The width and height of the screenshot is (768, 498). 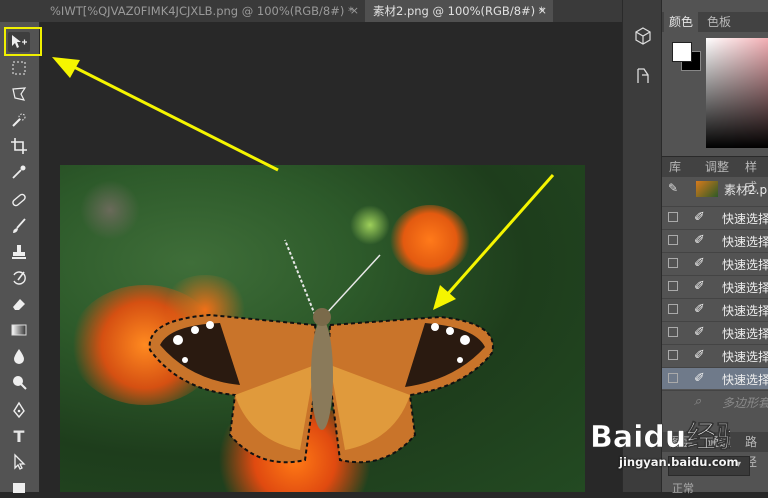 What do you see at coordinates (717, 167) in the screenshot?
I see `tab-adjustments: 调整` at bounding box center [717, 167].